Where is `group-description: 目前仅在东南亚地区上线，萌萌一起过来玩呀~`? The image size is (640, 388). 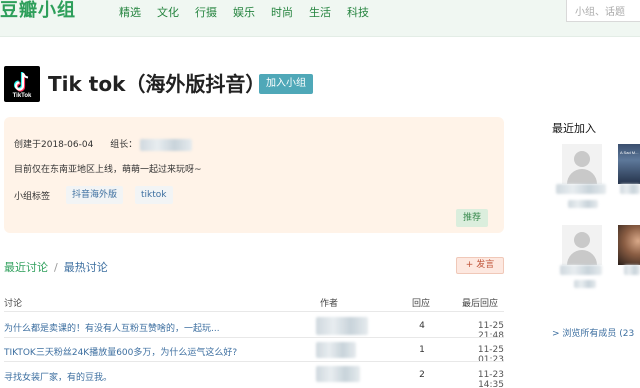 group-description: 目前仅在东南亚地区上线，萌萌一起过来玩呀~ is located at coordinates (108, 170).